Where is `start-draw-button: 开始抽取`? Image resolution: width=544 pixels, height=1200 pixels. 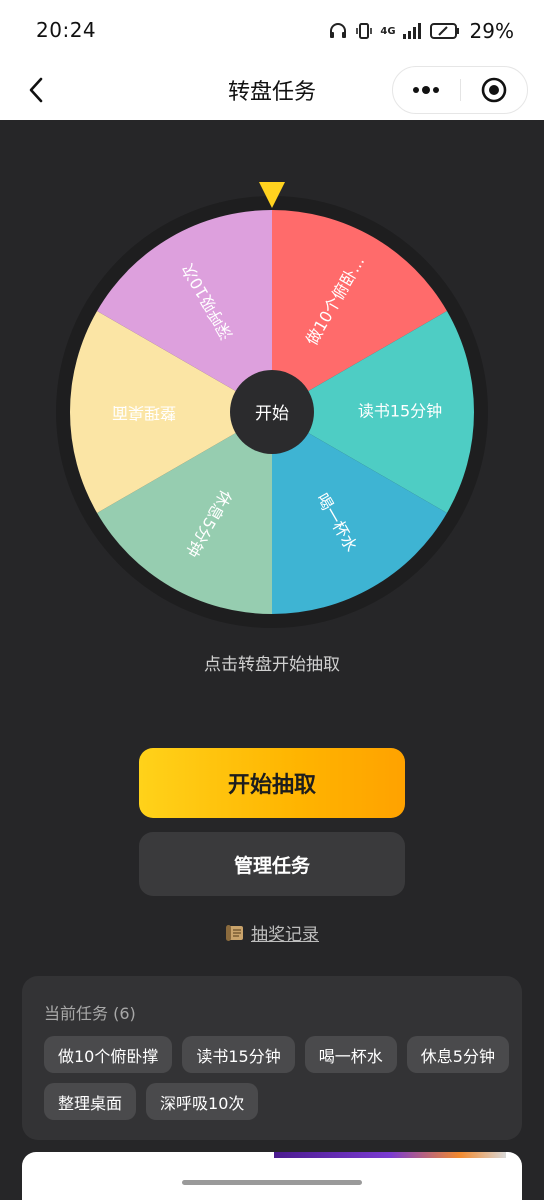
start-draw-button: 开始抽取 is located at coordinates (272, 783).